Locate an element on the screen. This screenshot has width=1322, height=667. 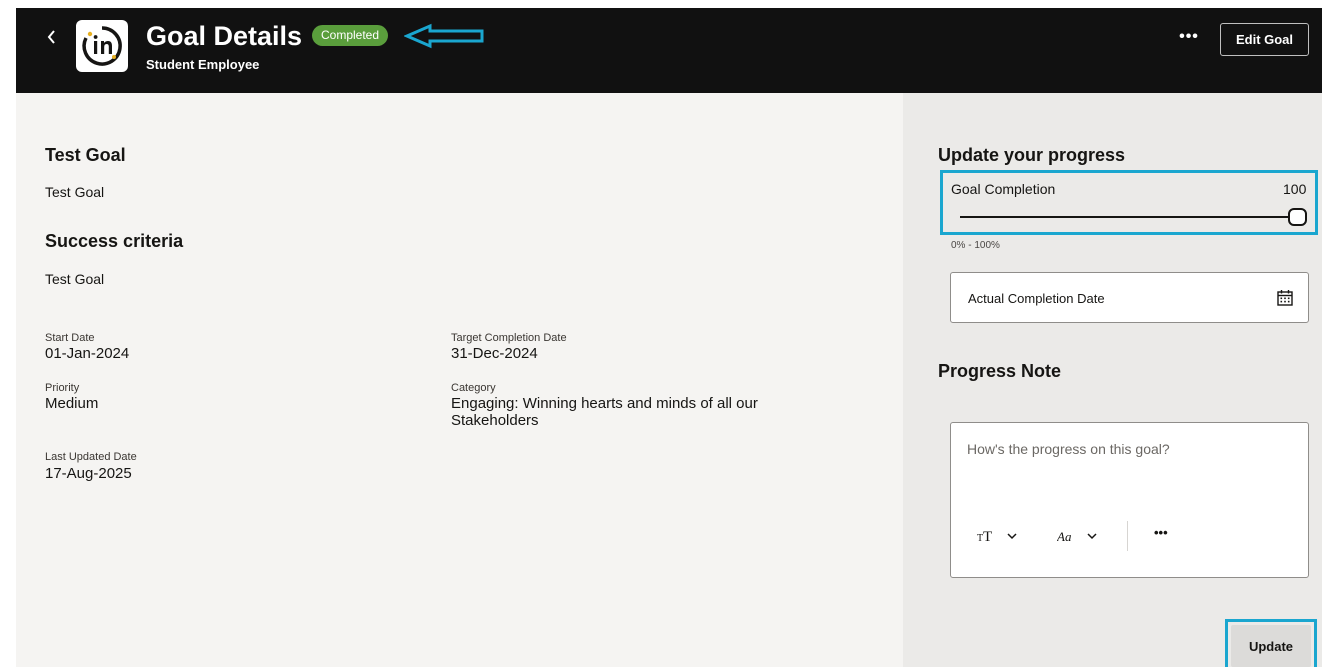
font-style-icon: Aa is located at coordinates (1076, 536).